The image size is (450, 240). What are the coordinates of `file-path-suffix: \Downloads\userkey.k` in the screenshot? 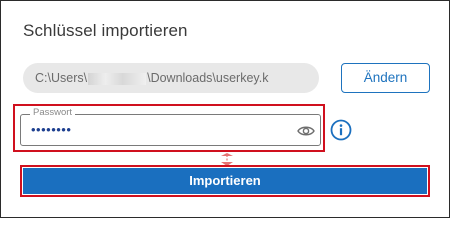 It's located at (208, 78).